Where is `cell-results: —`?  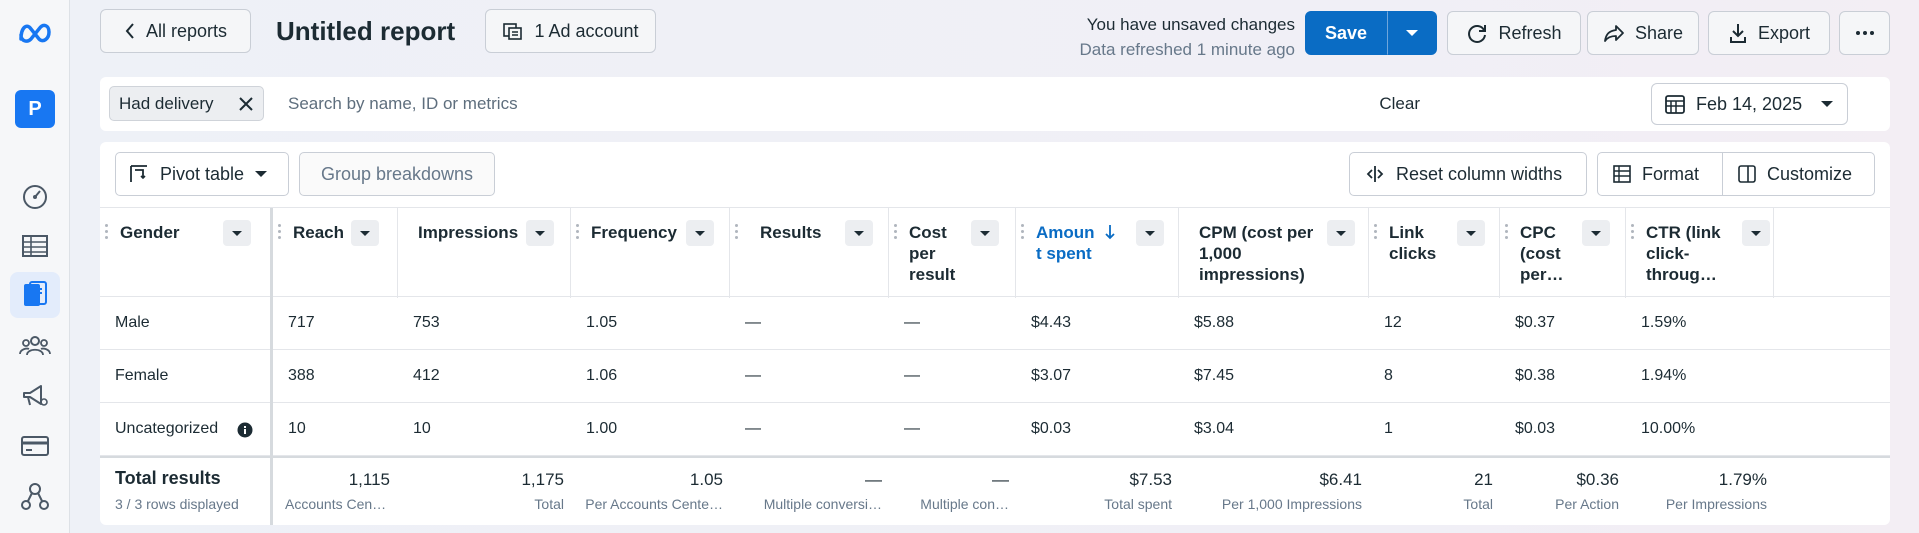 cell-results: — is located at coordinates (753, 375).